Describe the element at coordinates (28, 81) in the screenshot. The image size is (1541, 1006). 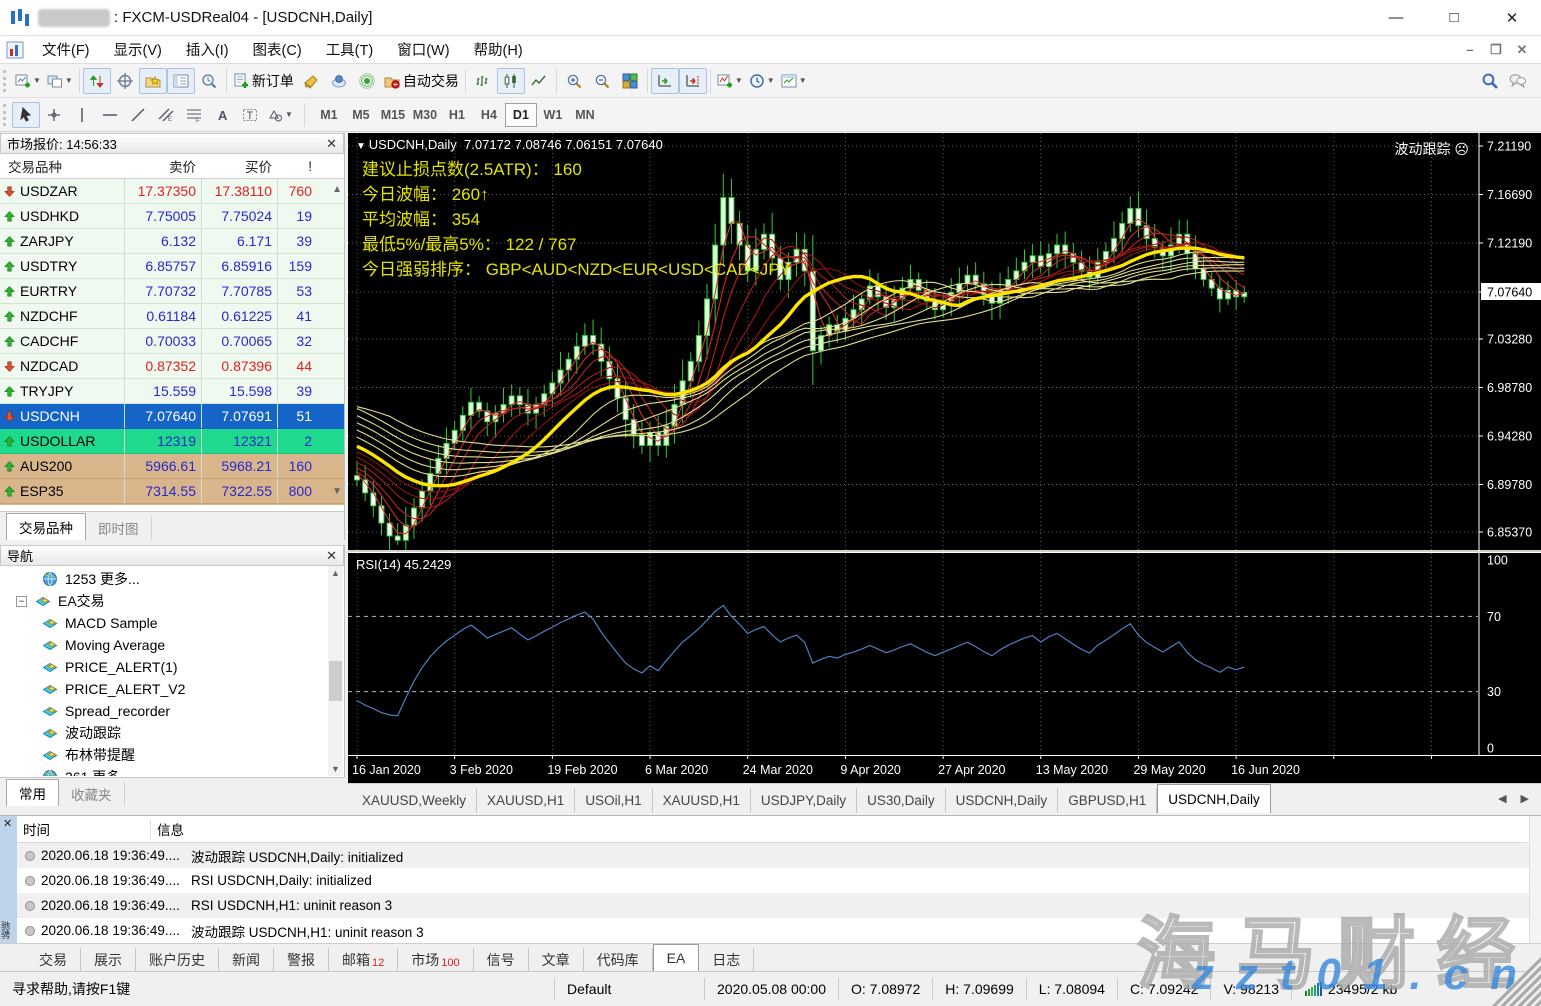
I see `new-chart-button: ▼` at that location.